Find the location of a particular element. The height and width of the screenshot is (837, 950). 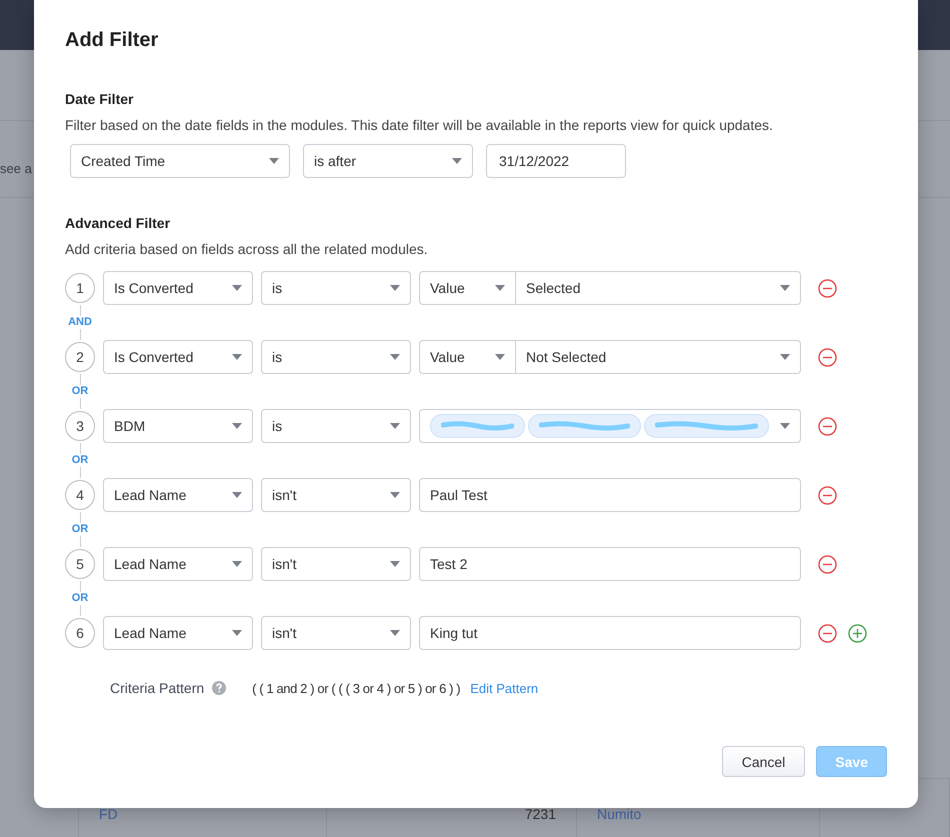

section-heading: Advanced Filter is located at coordinates (118, 223).